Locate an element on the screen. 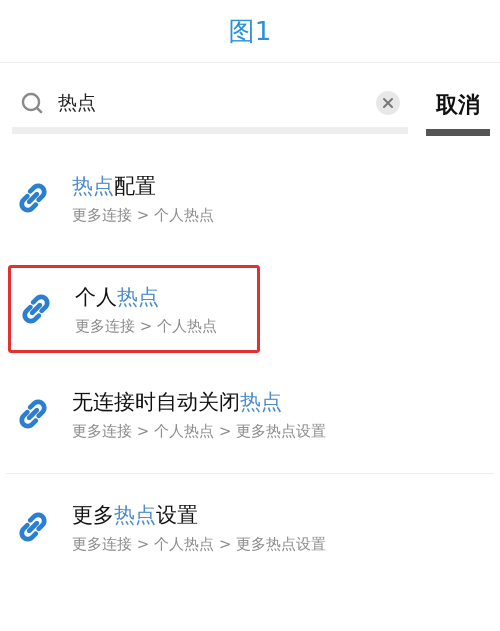  search-icon is located at coordinates (32, 103).